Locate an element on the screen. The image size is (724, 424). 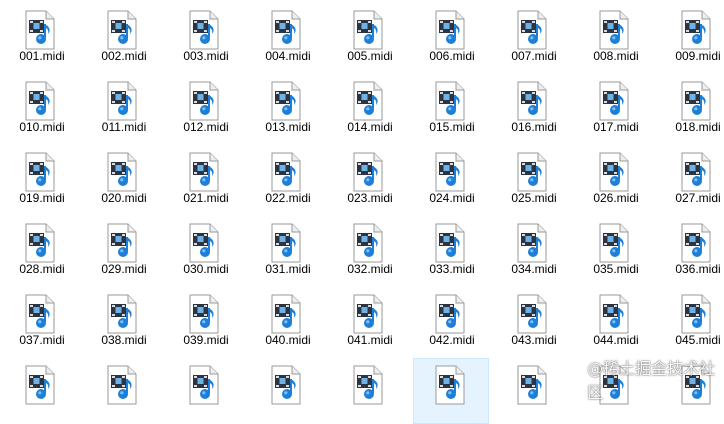
file-name: 019.midi is located at coordinates (42, 198).